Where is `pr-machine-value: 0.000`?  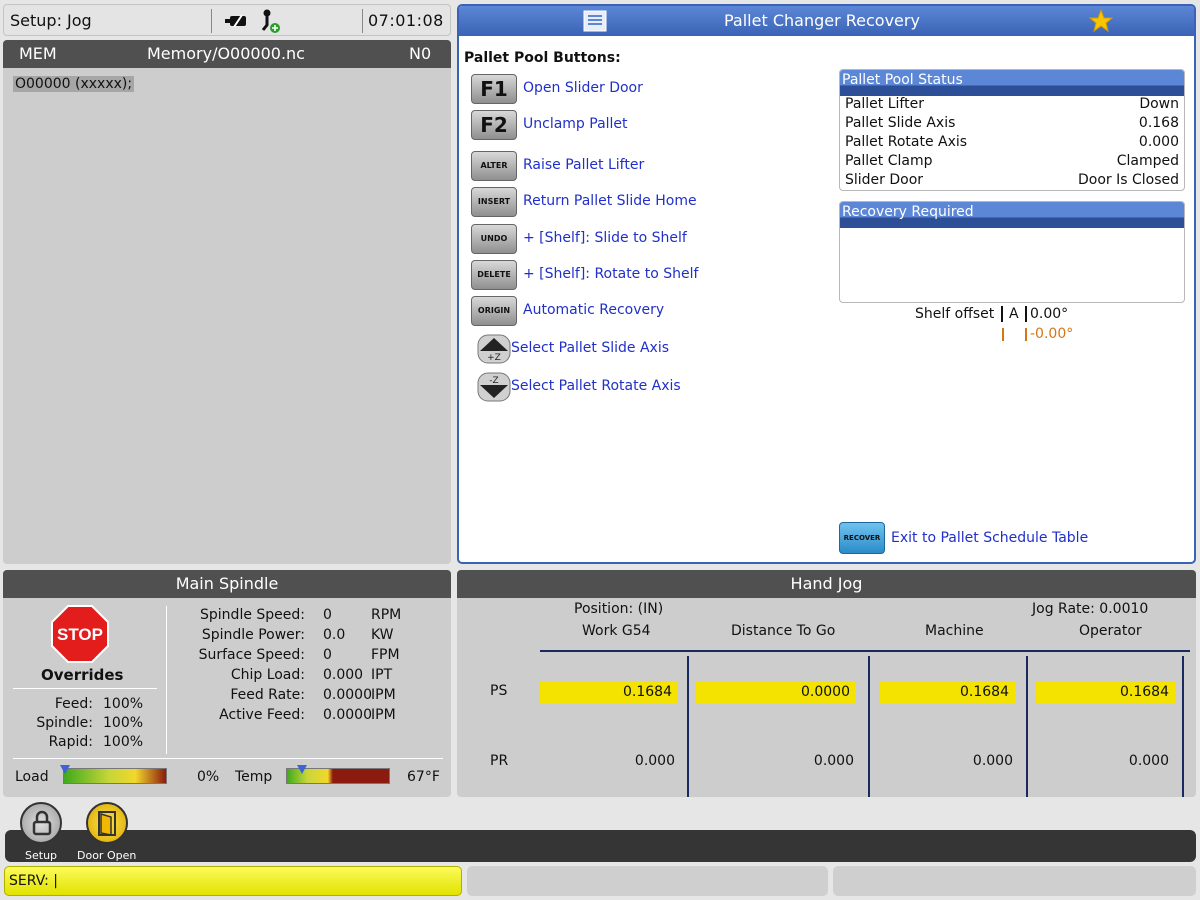
pr-machine-value: 0.000 is located at coordinates (992, 761).